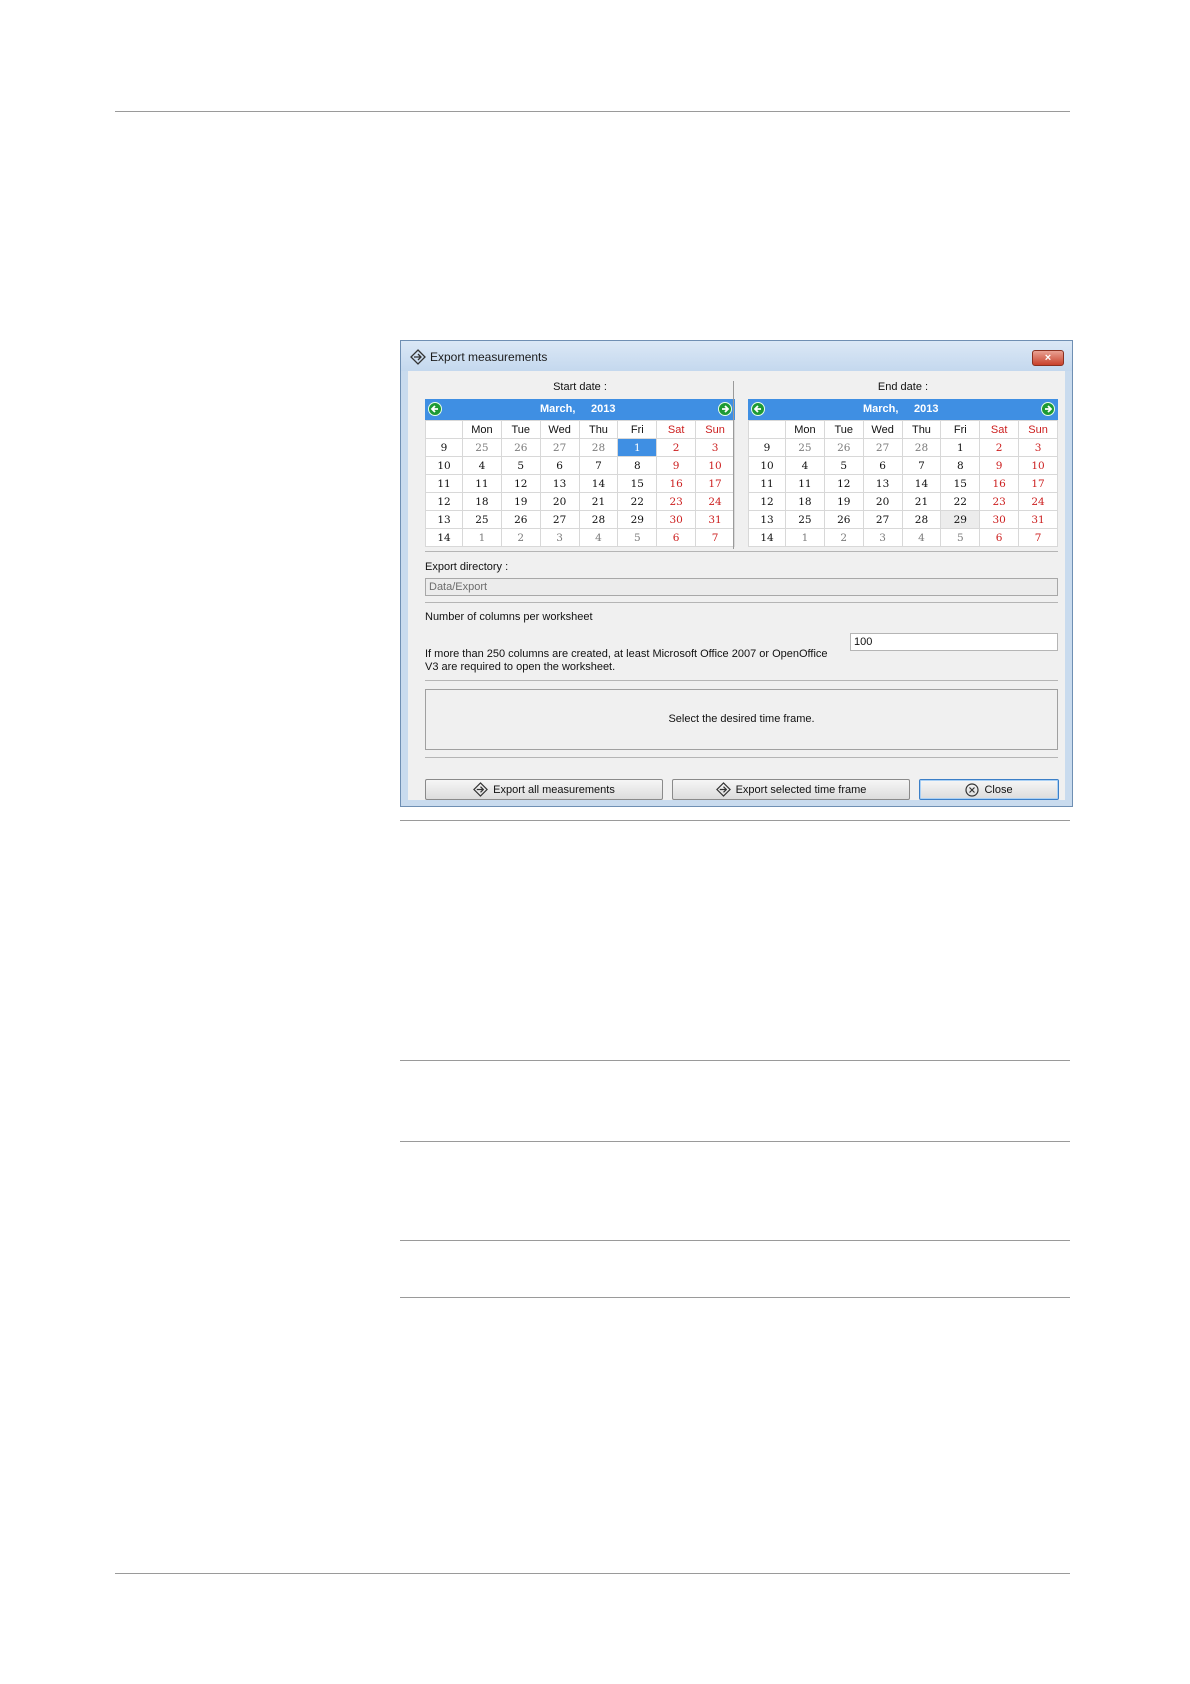  I want to click on export-directory-field: Data/Export, so click(741, 587).